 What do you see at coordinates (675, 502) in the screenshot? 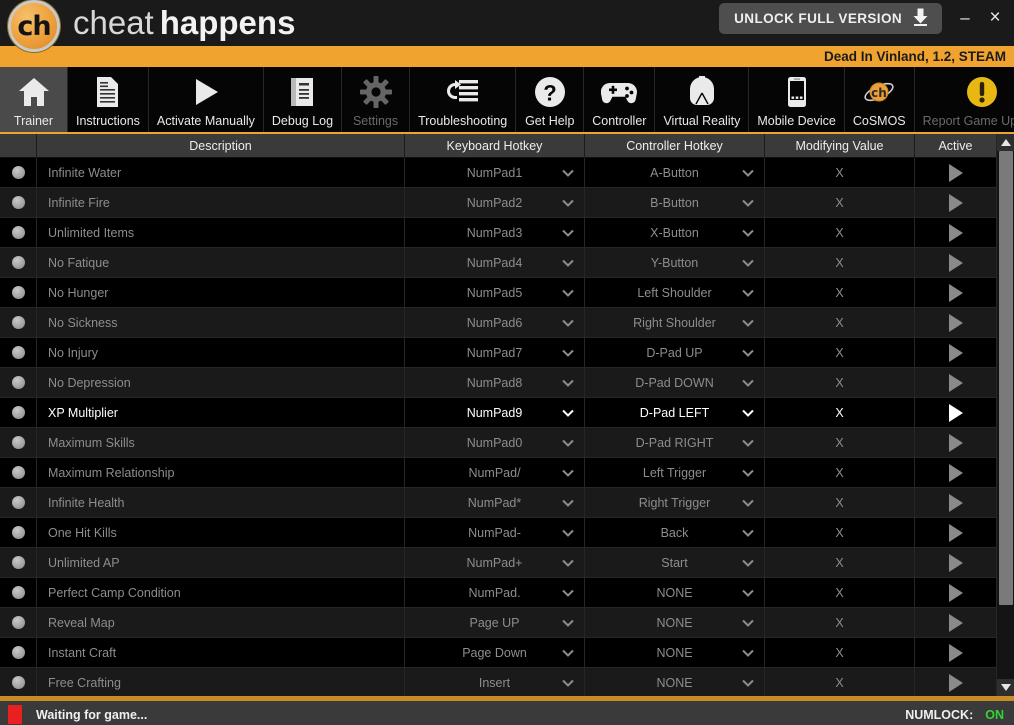
I see `controller-hotkey-select: Right Trigger` at bounding box center [675, 502].